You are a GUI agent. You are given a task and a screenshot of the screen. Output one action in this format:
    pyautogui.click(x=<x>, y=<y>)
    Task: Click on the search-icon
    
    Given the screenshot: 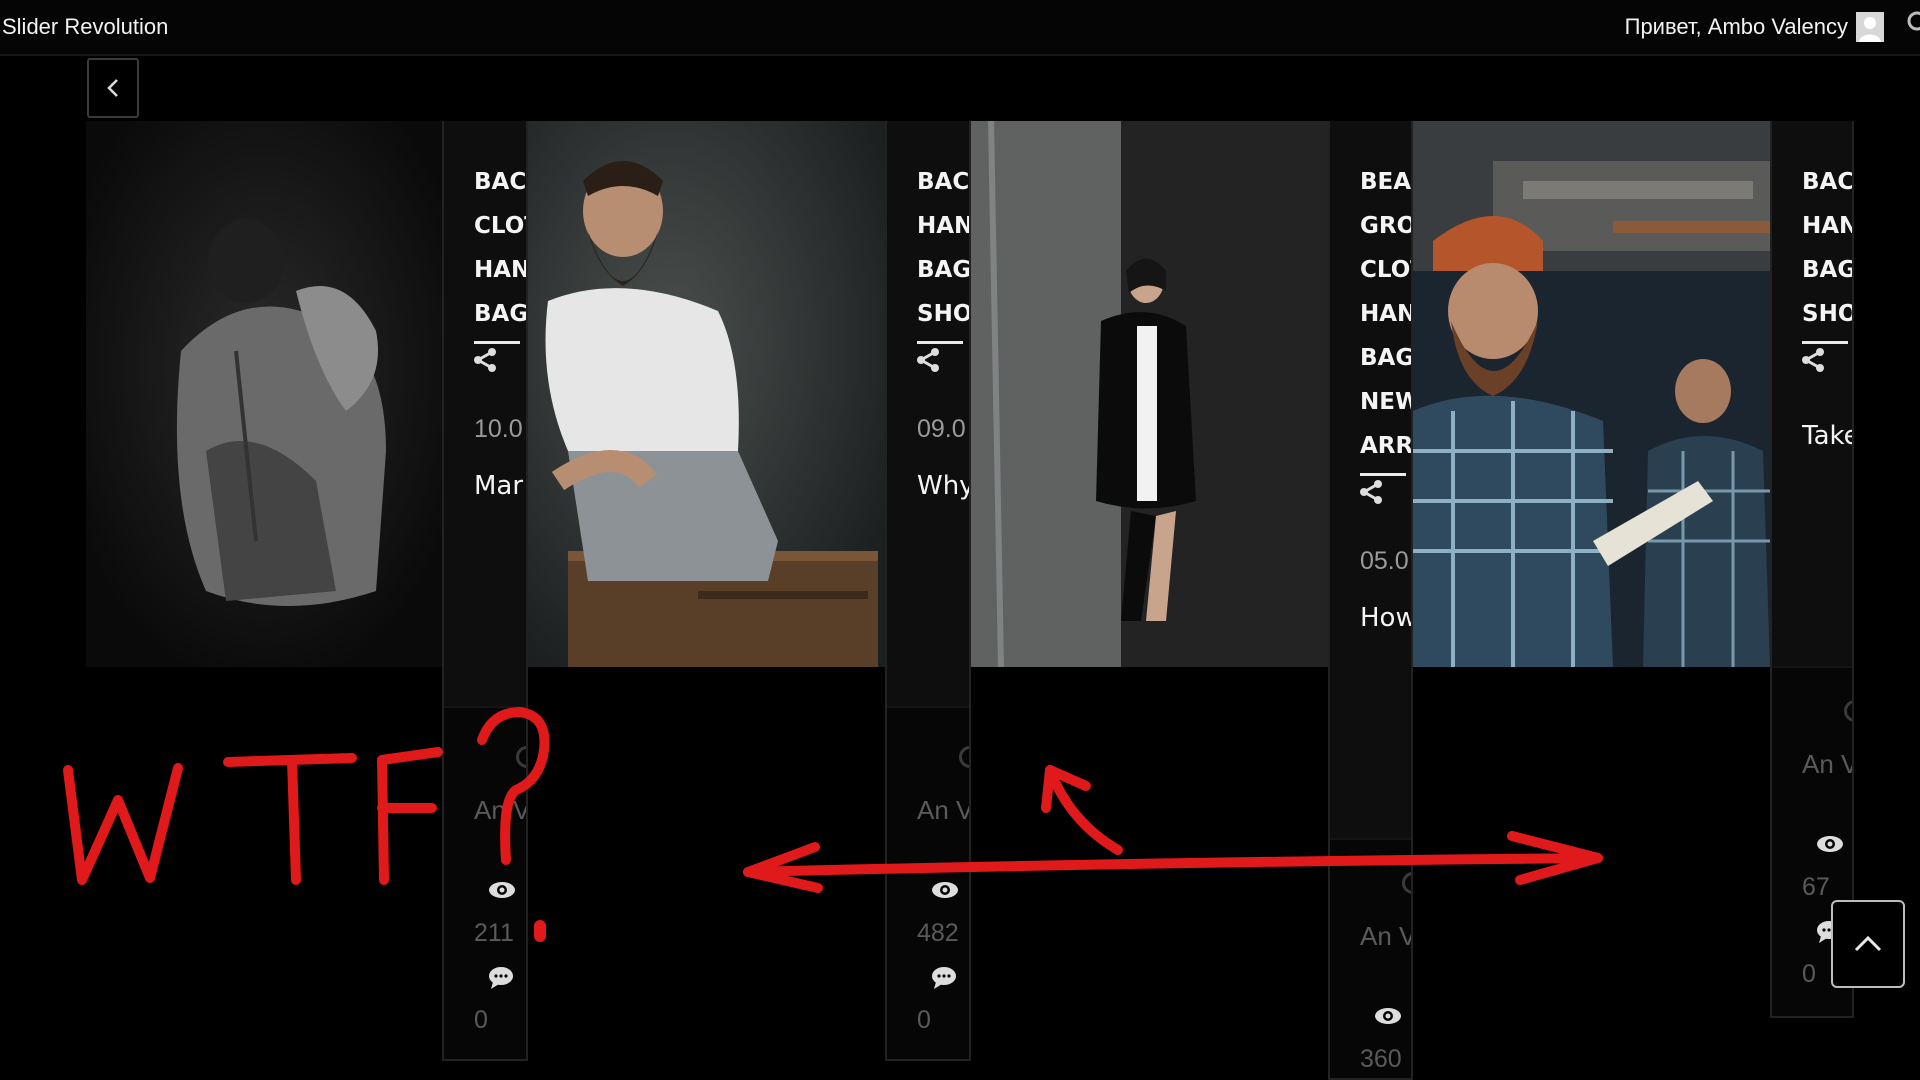 What is the action you would take?
    pyautogui.click(x=1913, y=23)
    